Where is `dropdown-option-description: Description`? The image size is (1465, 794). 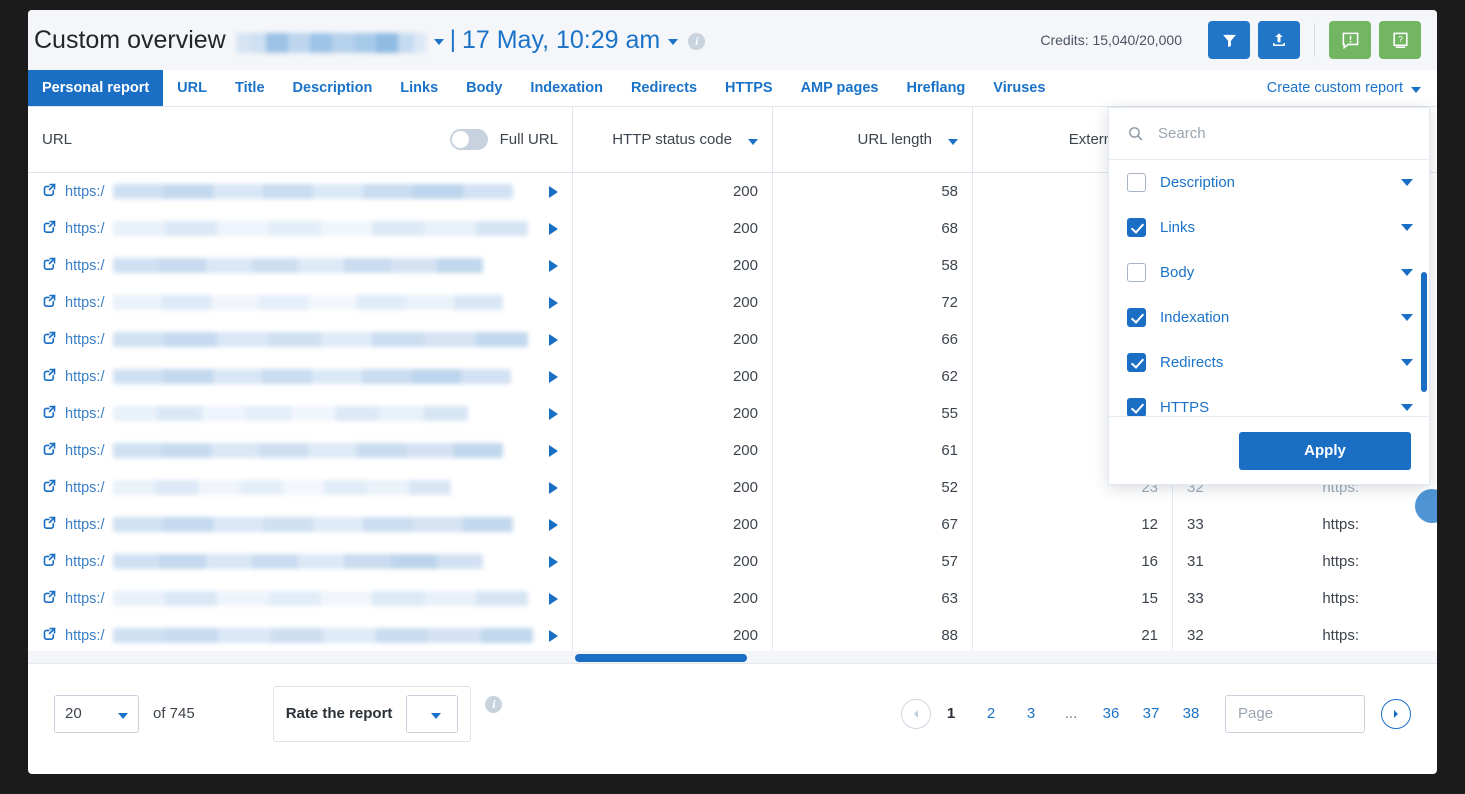
dropdown-option-description: Description is located at coordinates (1269, 182).